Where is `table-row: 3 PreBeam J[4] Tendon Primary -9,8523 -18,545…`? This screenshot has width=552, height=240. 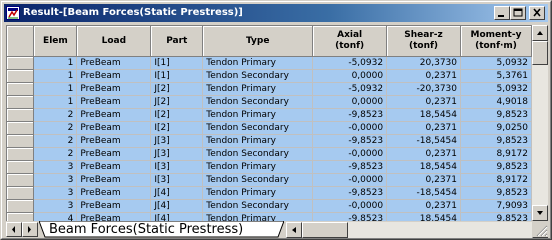 table-row: 3 PreBeam J[4] Tendon Primary -9,8523 -18,545… is located at coordinates (269, 193).